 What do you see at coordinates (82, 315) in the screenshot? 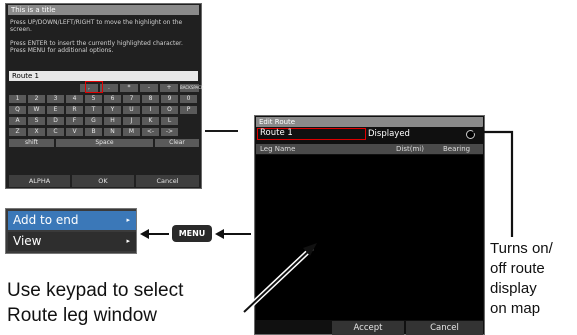
I see `annotation-keypad-line2: Route leg window` at bounding box center [82, 315].